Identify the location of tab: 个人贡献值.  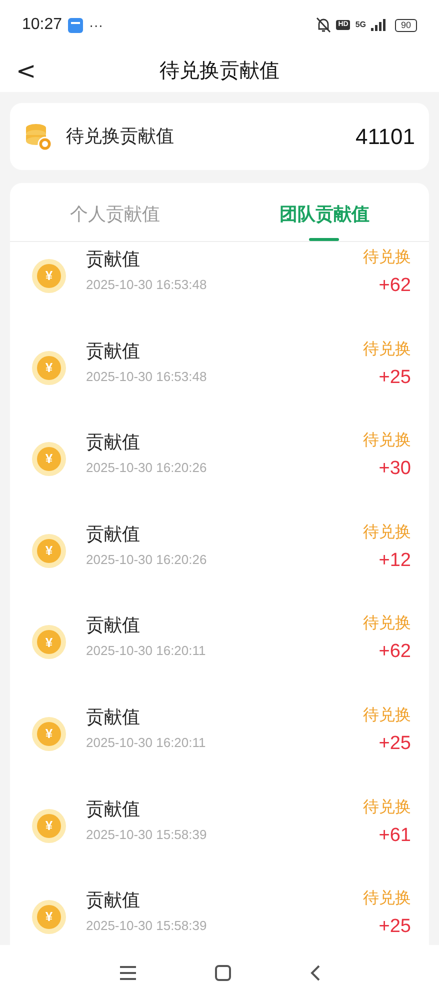
(115, 212).